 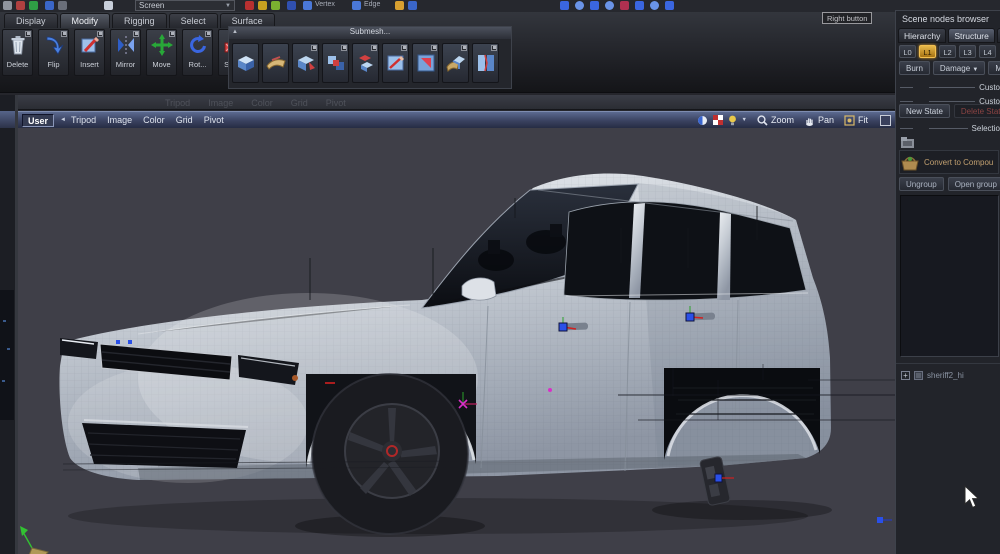 What do you see at coordinates (918, 375) in the screenshot?
I see `node-visibility-checkbox` at bounding box center [918, 375].